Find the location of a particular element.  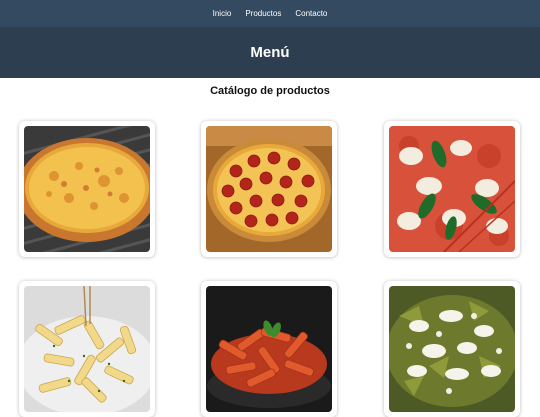

top-navigation: Inicio Productos Contacto is located at coordinates (270, 13).